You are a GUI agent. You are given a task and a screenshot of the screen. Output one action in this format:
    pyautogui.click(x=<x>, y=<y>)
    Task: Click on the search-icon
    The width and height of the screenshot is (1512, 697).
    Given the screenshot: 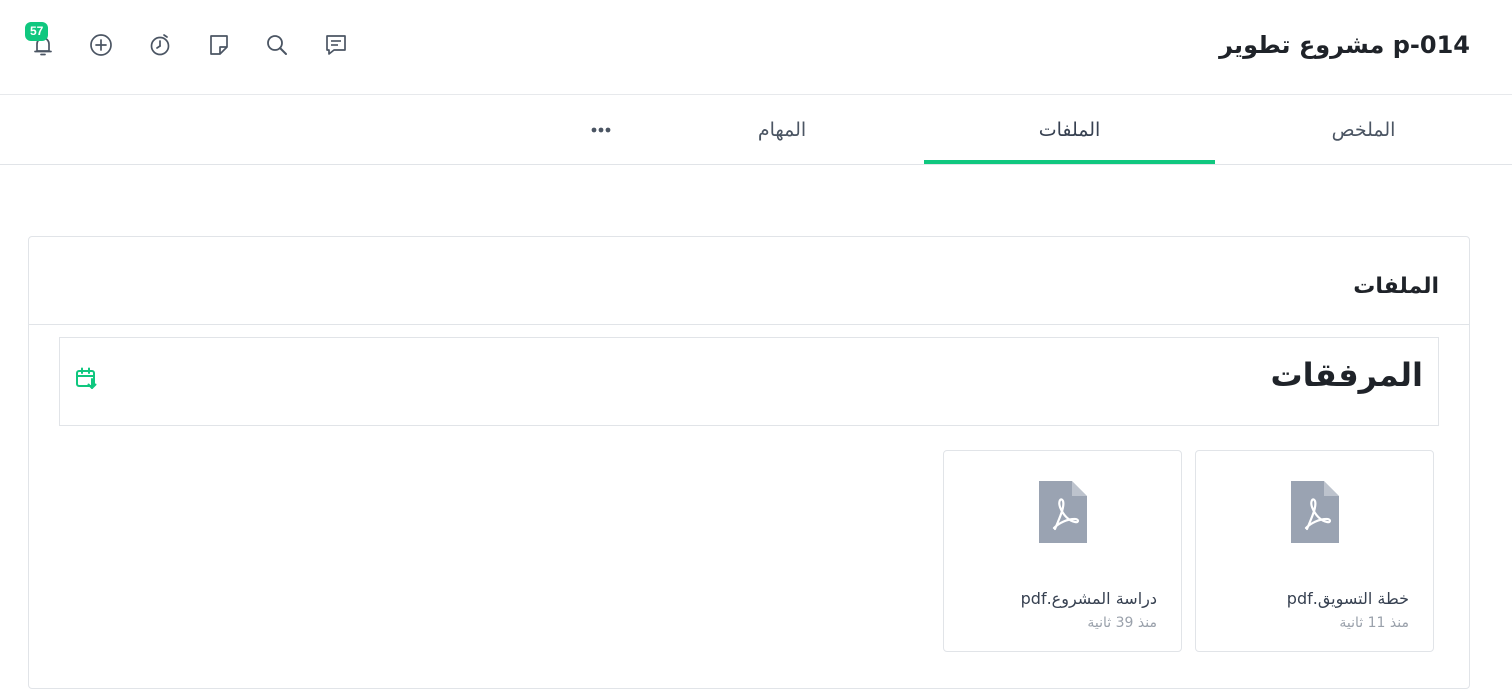 What is the action you would take?
    pyautogui.click(x=277, y=45)
    